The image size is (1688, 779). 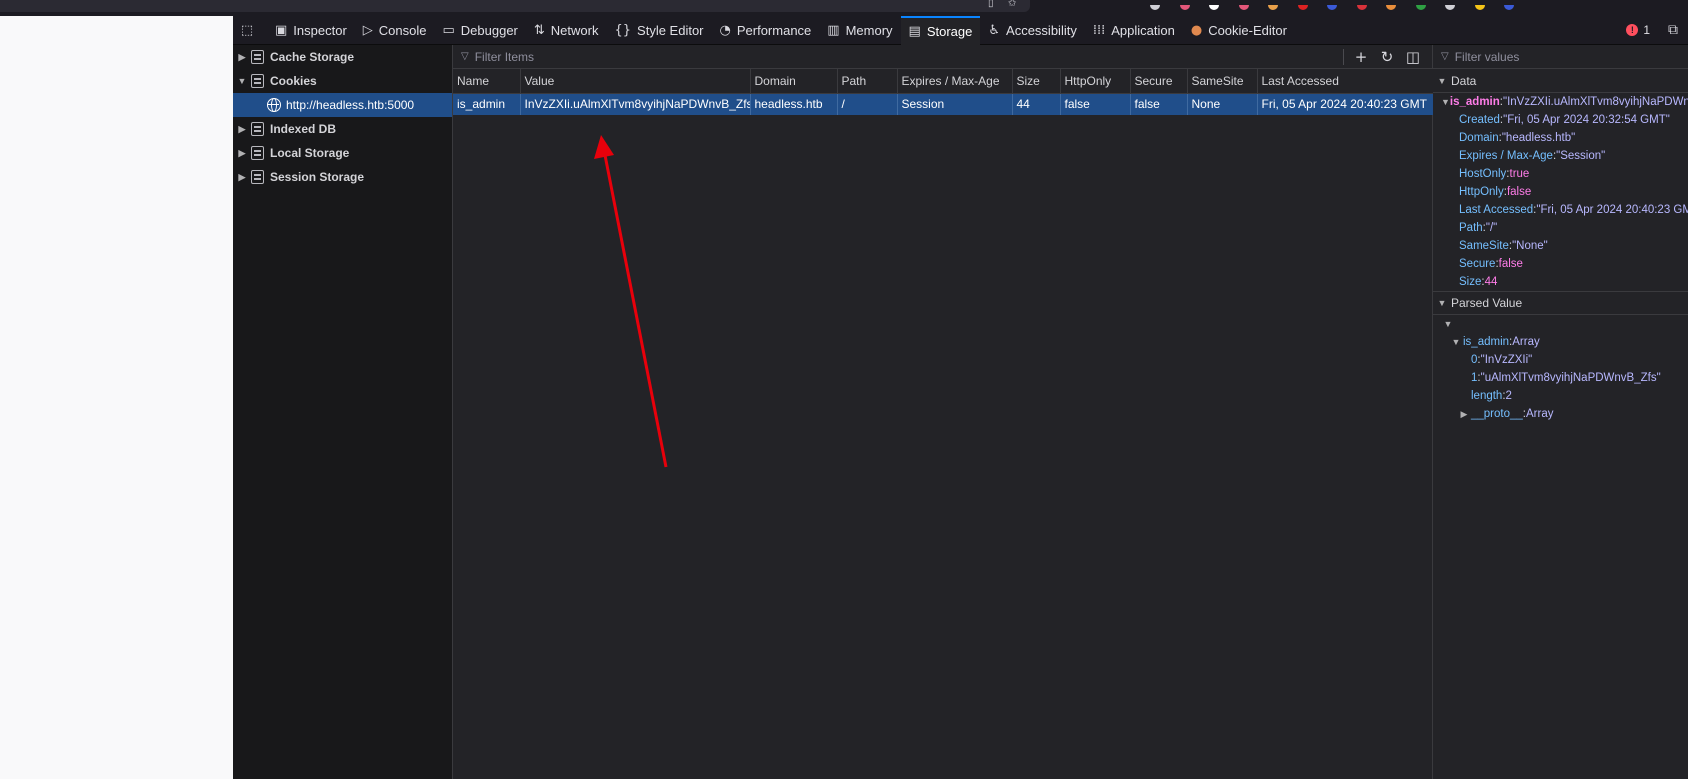 What do you see at coordinates (1560, 396) in the screenshot?
I see `parsed-item: length:2` at bounding box center [1560, 396].